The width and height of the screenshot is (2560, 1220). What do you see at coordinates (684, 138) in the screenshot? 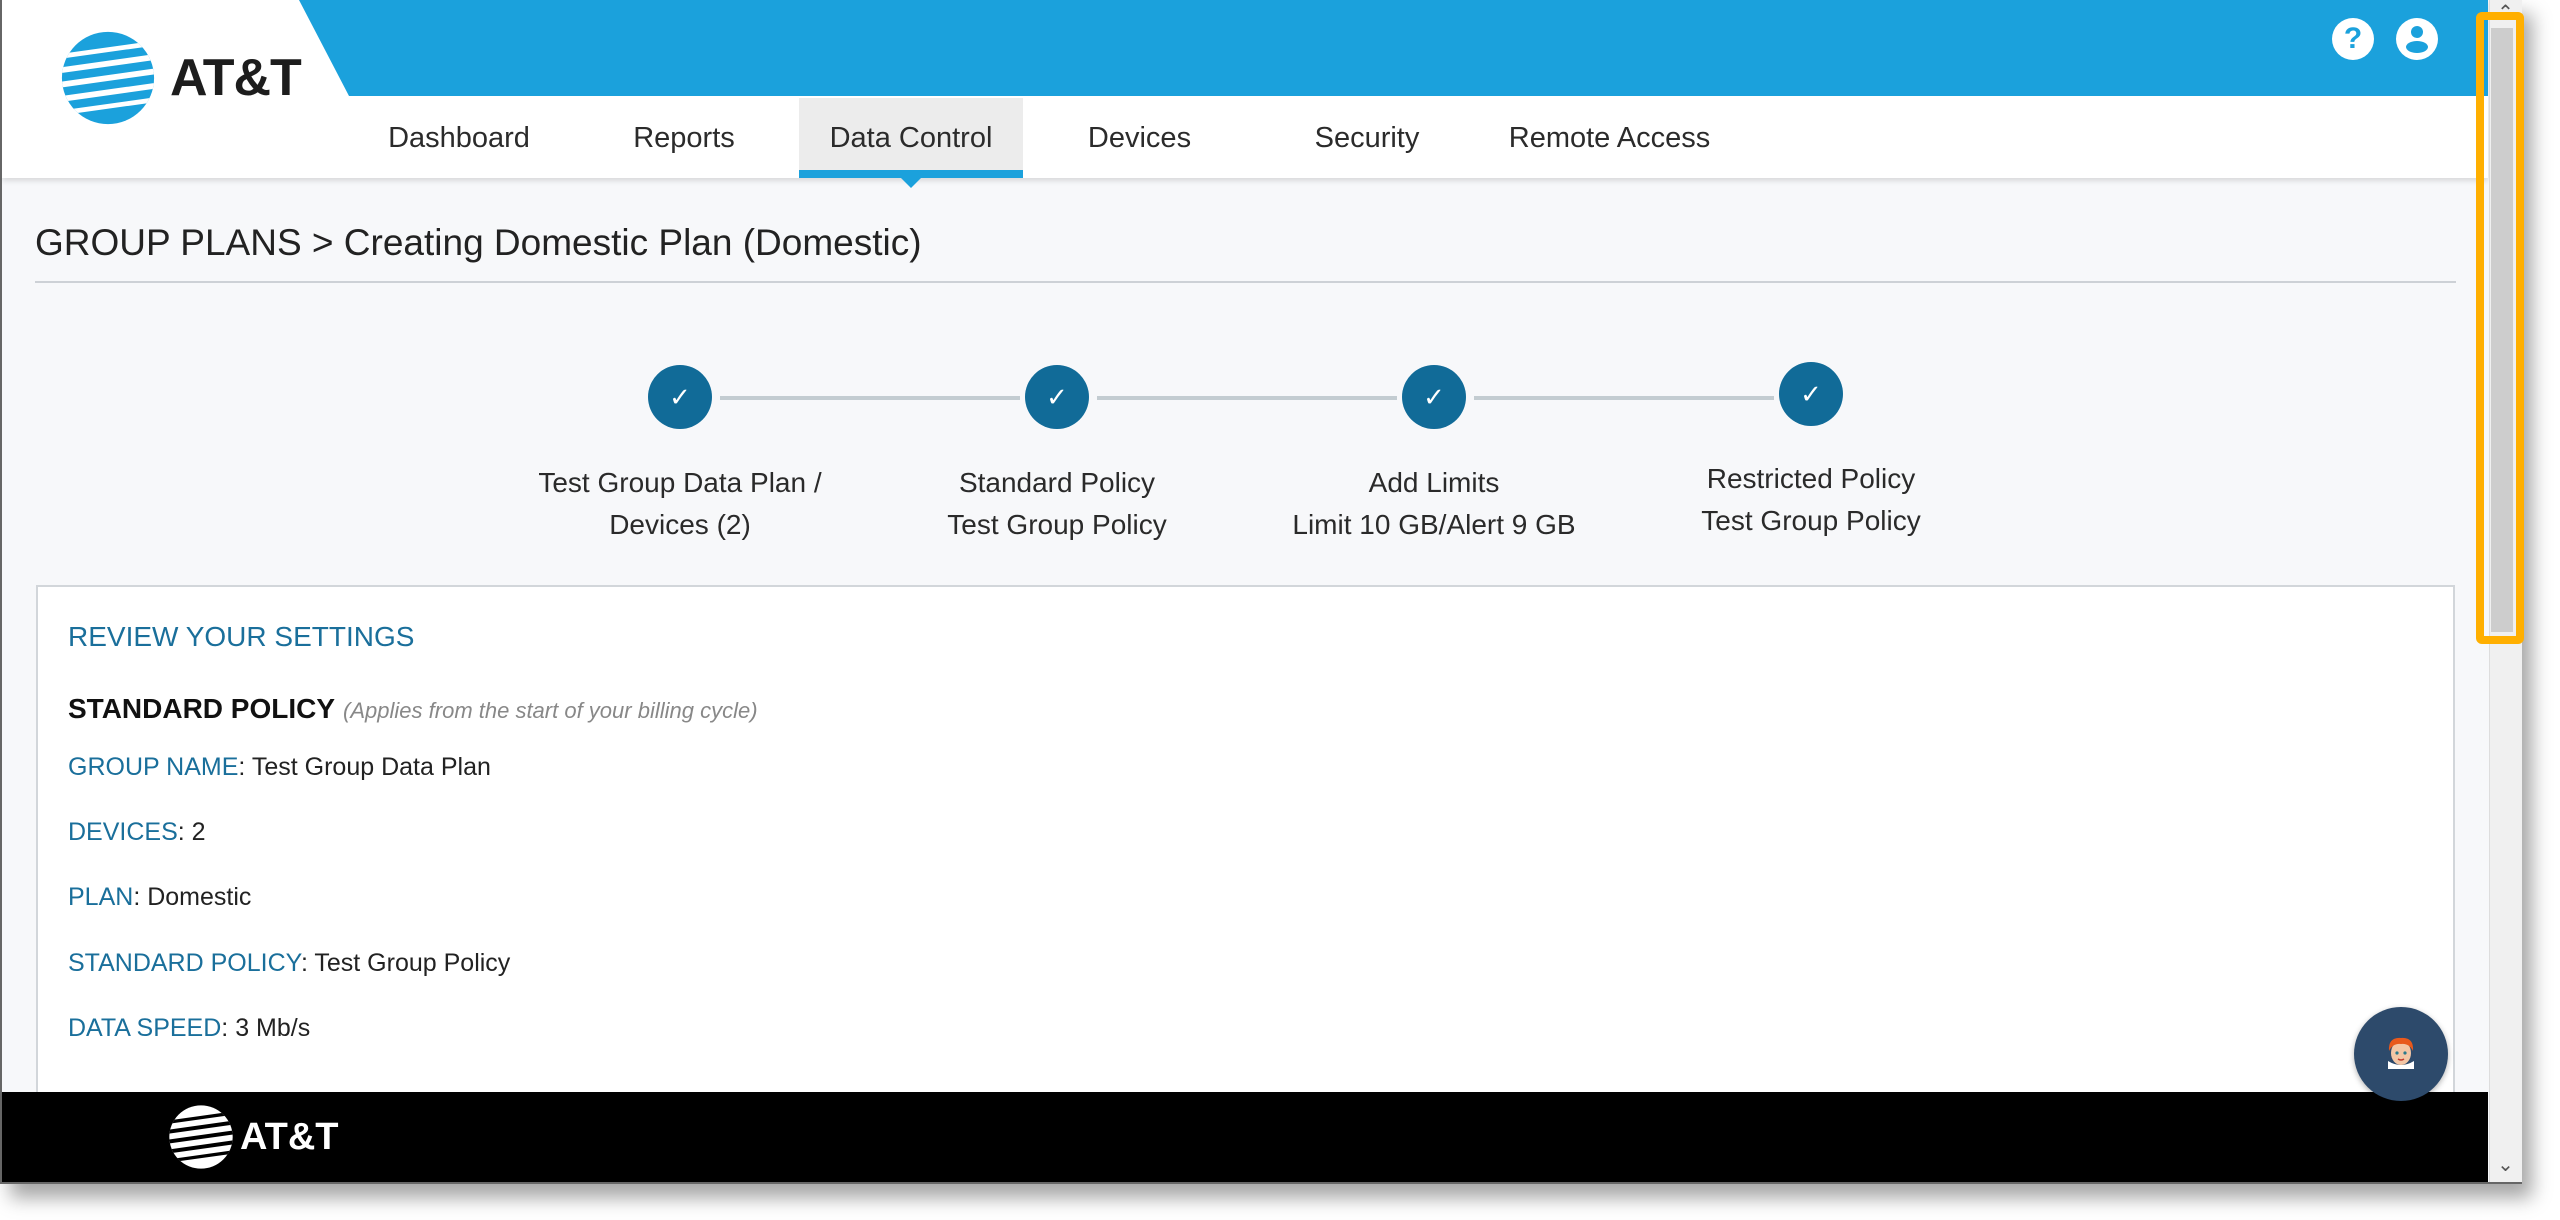
I see `nav-reports: Reports` at bounding box center [684, 138].